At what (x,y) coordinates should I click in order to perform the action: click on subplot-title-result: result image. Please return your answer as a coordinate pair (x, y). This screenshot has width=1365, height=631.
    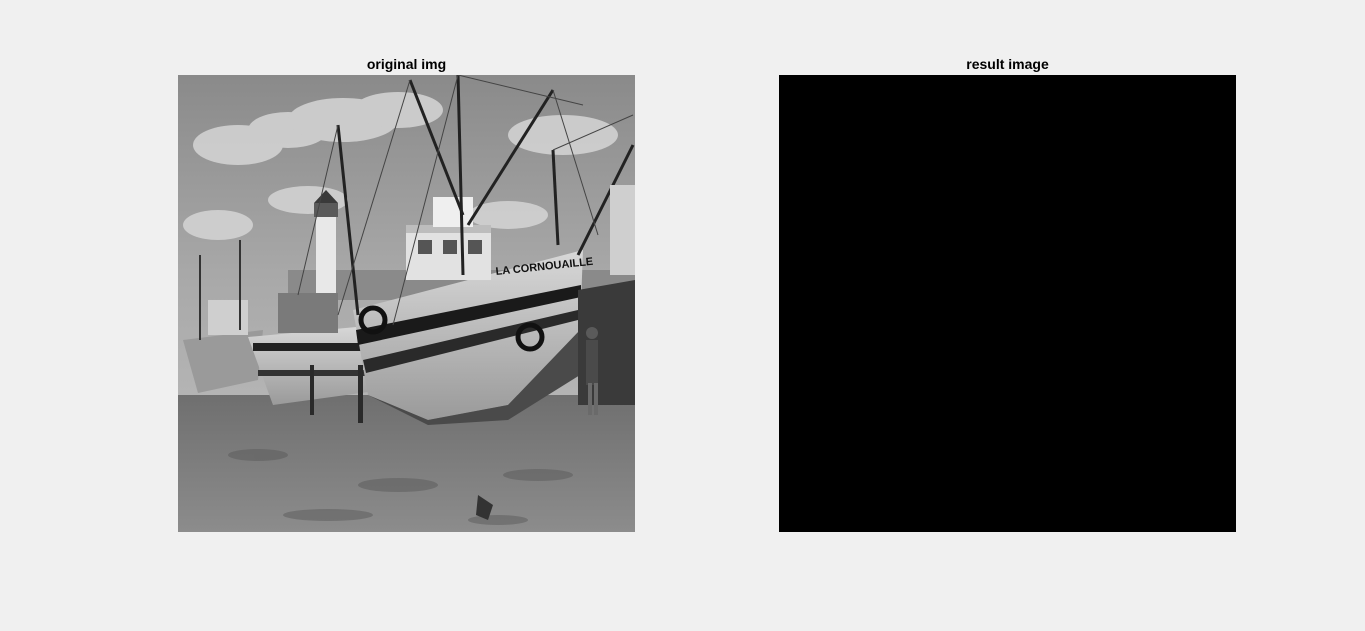
    Looking at the image, I should click on (1007, 64).